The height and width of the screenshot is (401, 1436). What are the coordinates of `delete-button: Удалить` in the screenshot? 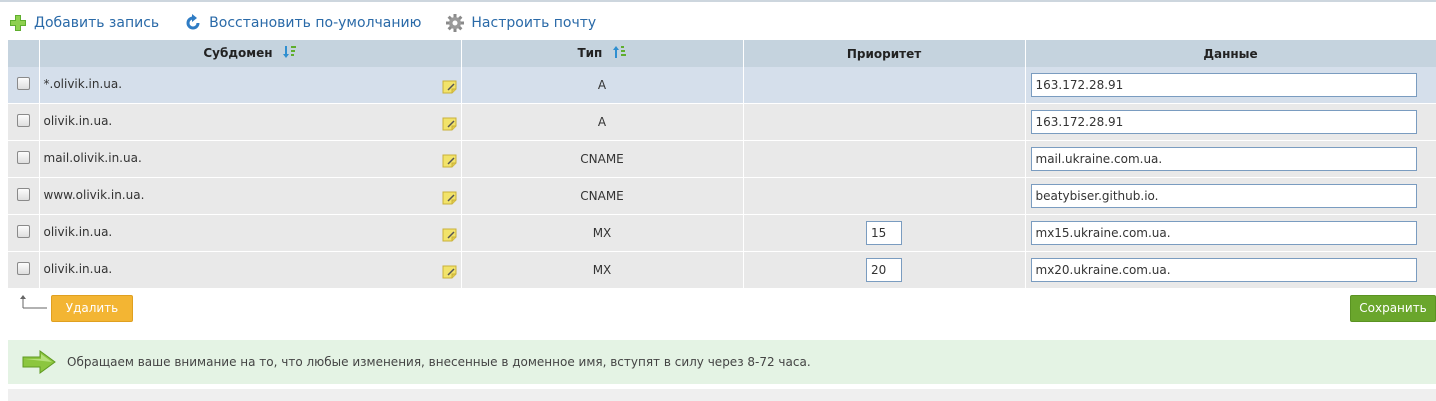 It's located at (92, 308).